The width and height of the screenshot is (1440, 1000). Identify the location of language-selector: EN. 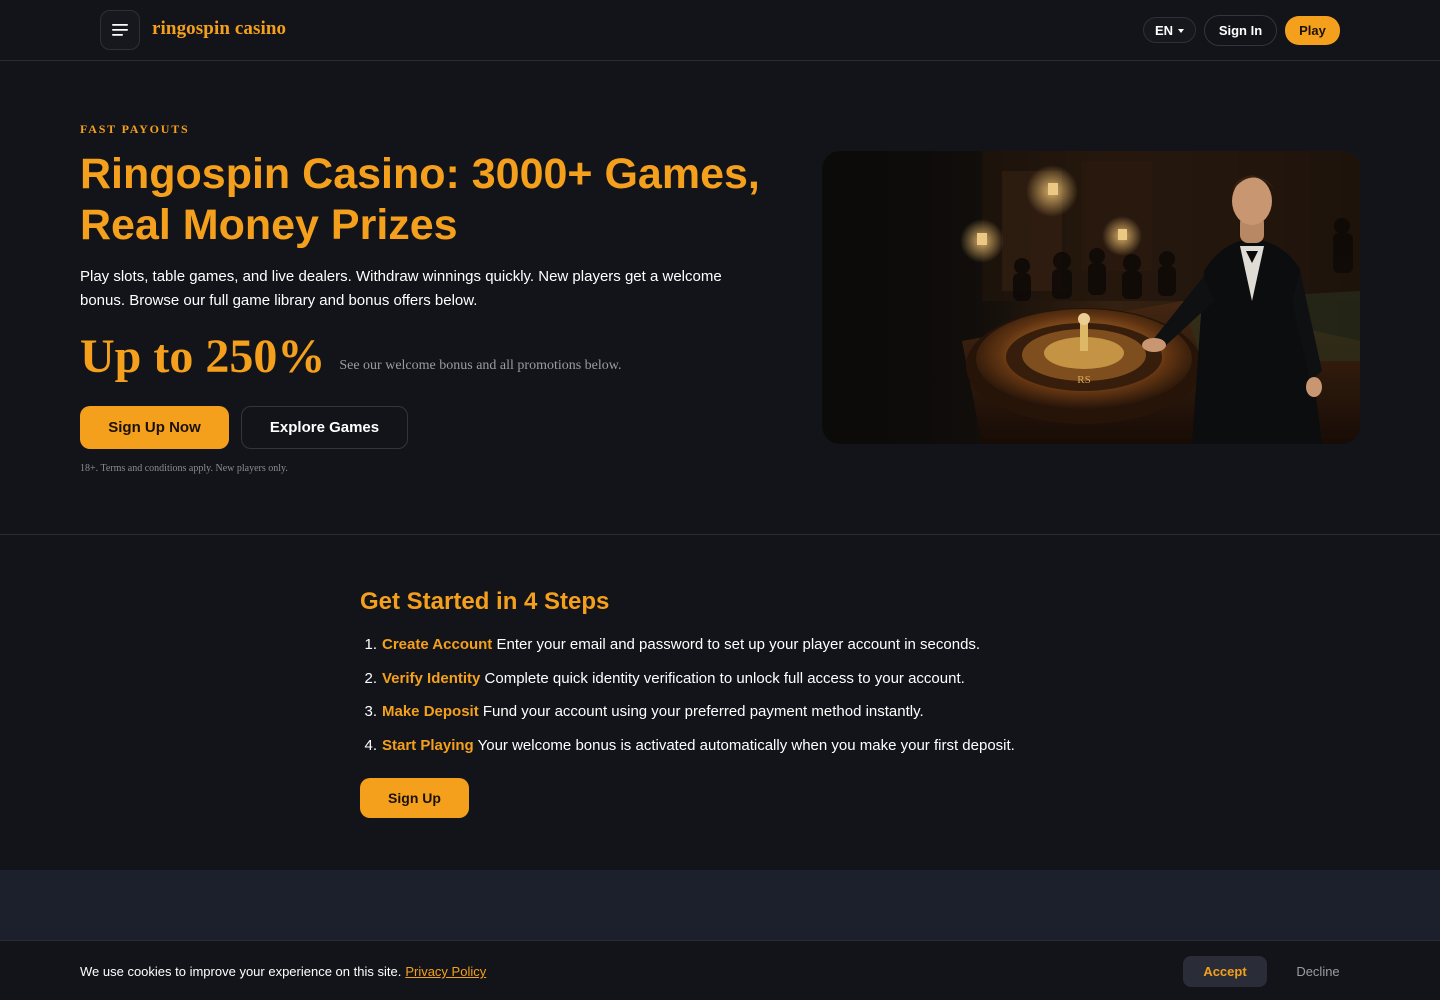
(1169, 30).